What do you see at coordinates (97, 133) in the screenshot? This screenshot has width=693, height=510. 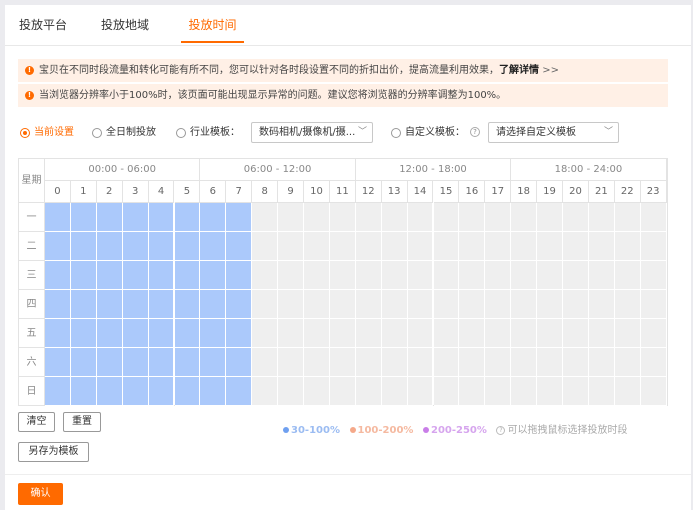 I see `radio-all-day` at bounding box center [97, 133].